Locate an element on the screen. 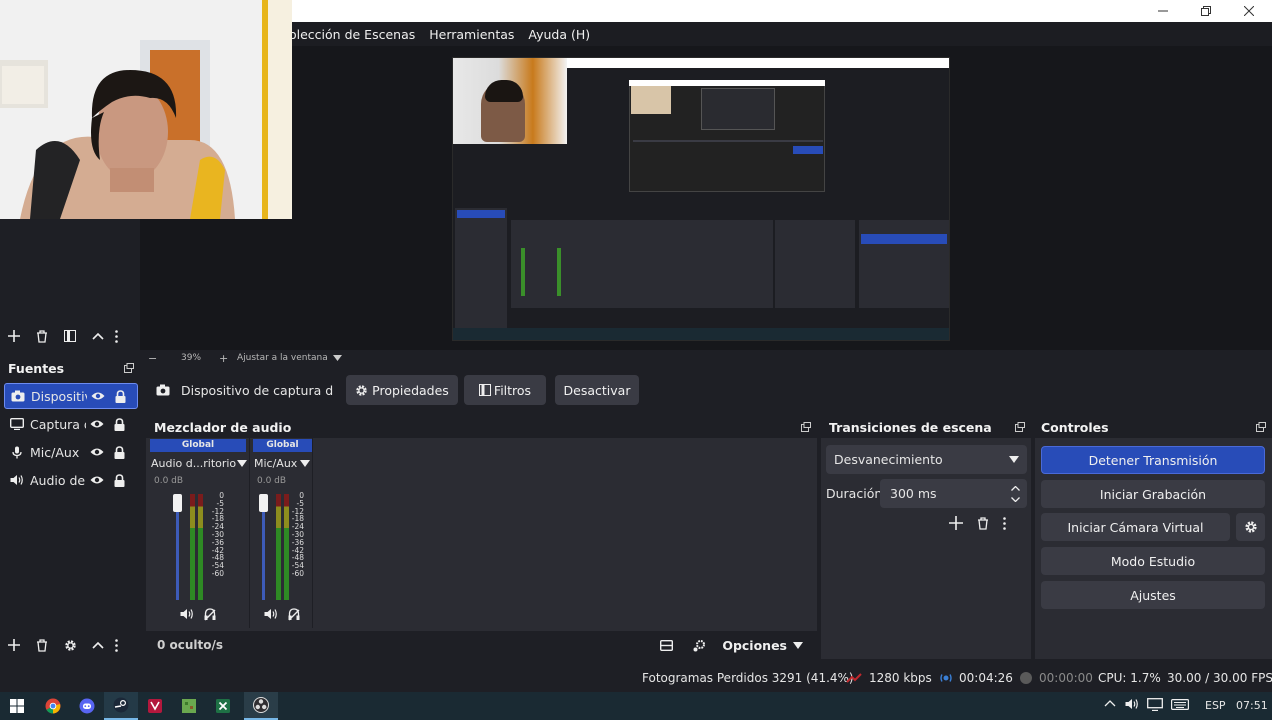 The height and width of the screenshot is (720, 1272). stop-stream-button: Detener Transmisión is located at coordinates (1153, 460).